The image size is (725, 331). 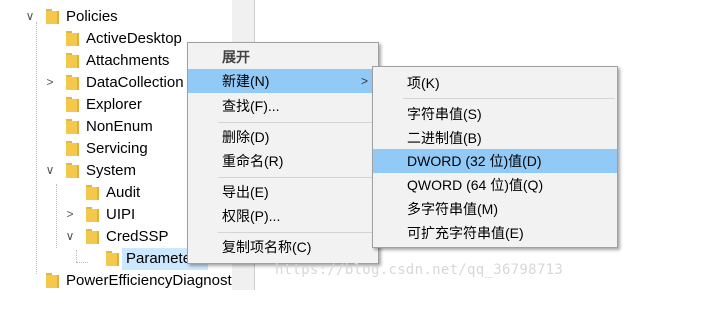 I want to click on menu-item-label: 导出(E), so click(x=245, y=192).